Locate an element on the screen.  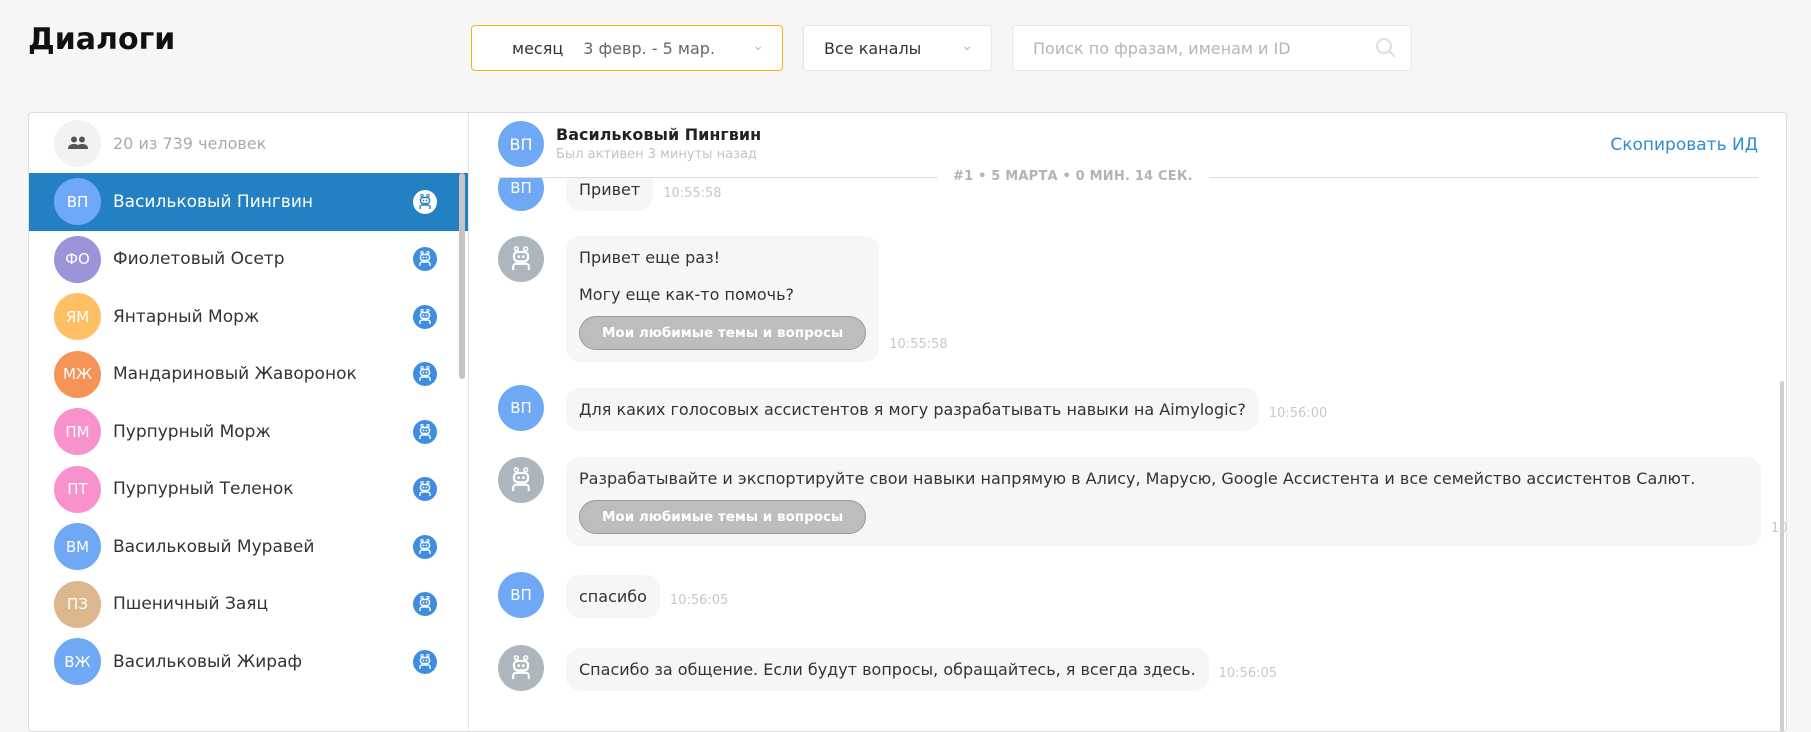
avatar: ПЗ is located at coordinates (77, 604).